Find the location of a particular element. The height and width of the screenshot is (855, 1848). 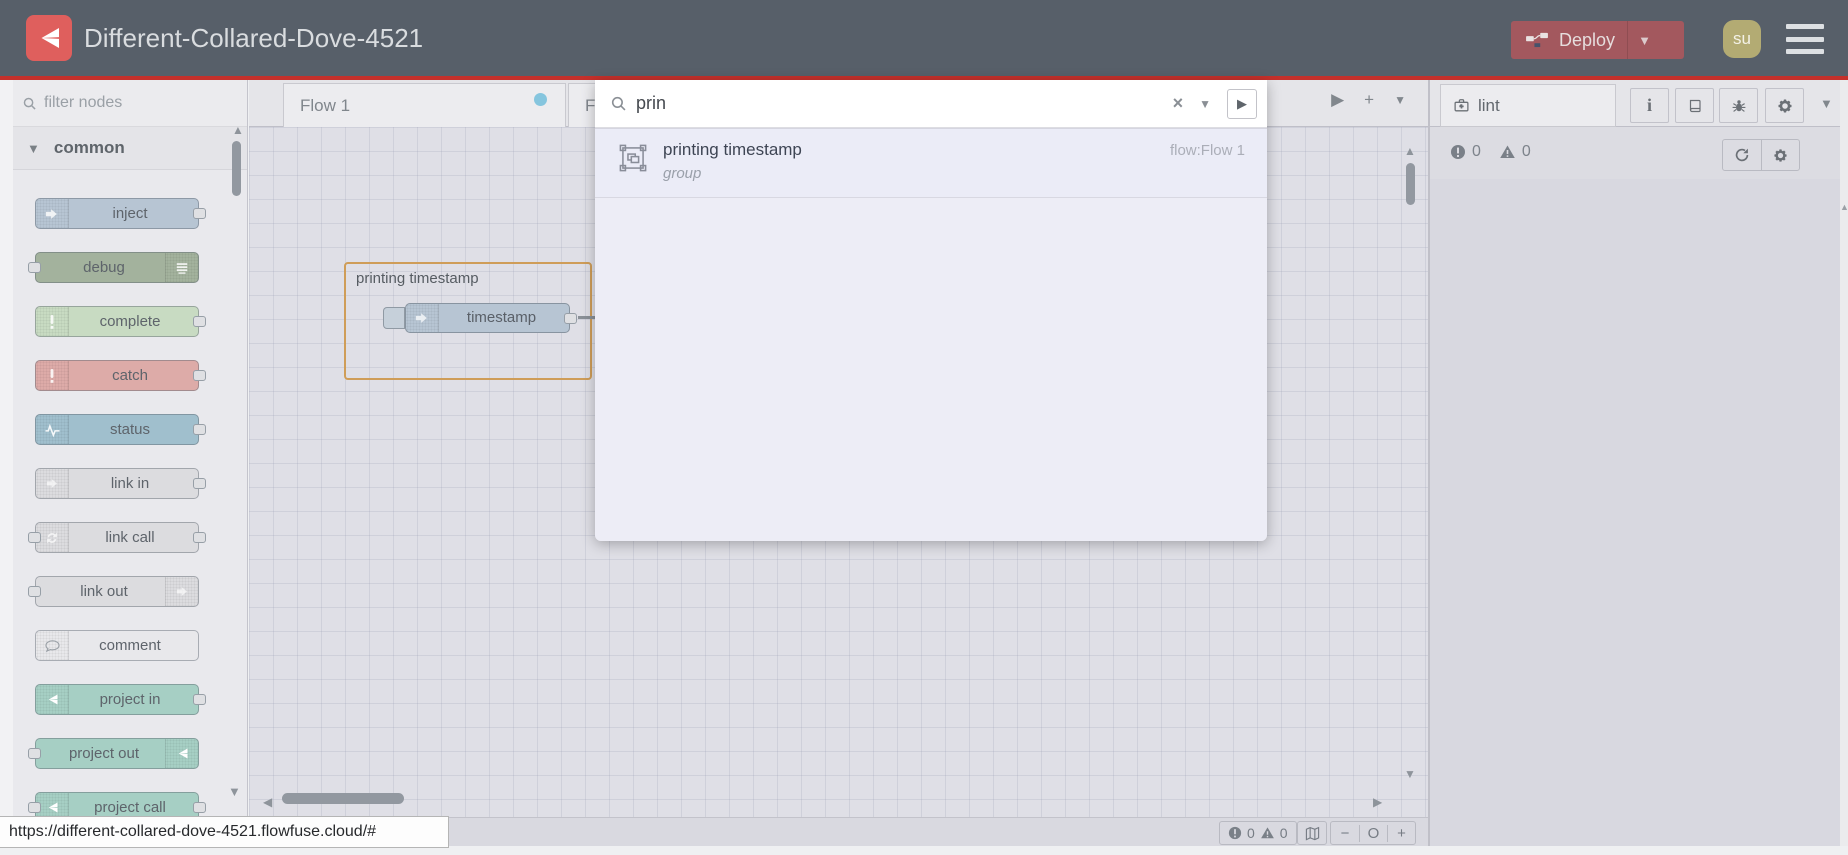

deploy-button: Deploy ▼ is located at coordinates (1597, 40).